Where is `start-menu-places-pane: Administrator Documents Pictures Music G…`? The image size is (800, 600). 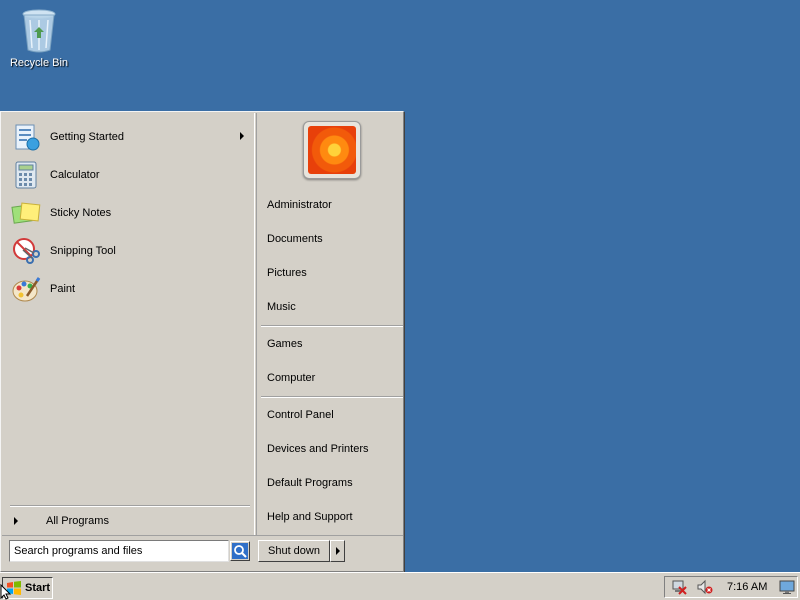
start-menu-places-pane: Administrator Documents Pictures Music G… is located at coordinates (329, 324).